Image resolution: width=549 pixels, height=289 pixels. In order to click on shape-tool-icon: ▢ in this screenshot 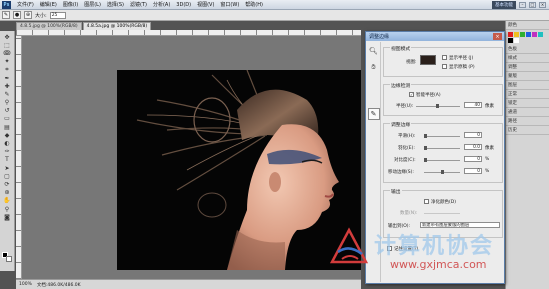, I will do `click(7, 176)`.